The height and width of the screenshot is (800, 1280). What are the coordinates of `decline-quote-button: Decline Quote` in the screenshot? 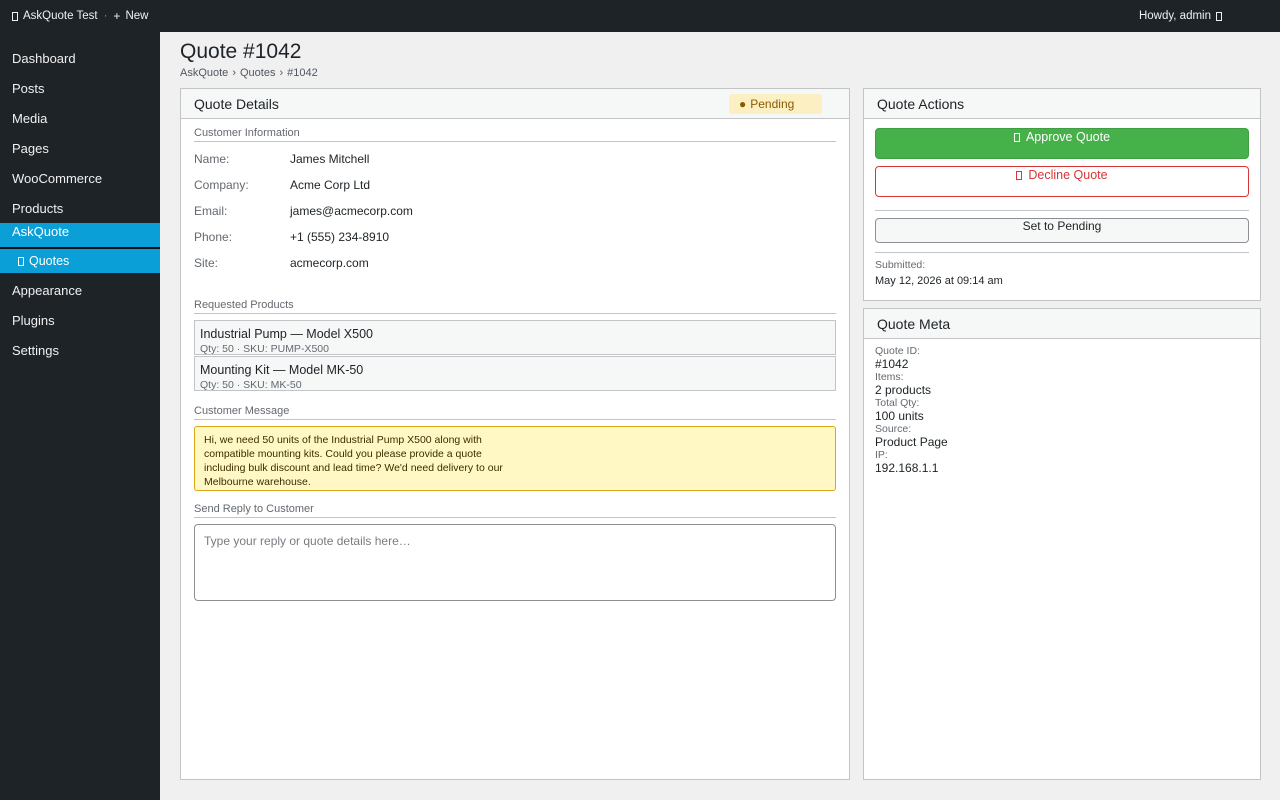 It's located at (1062, 181).